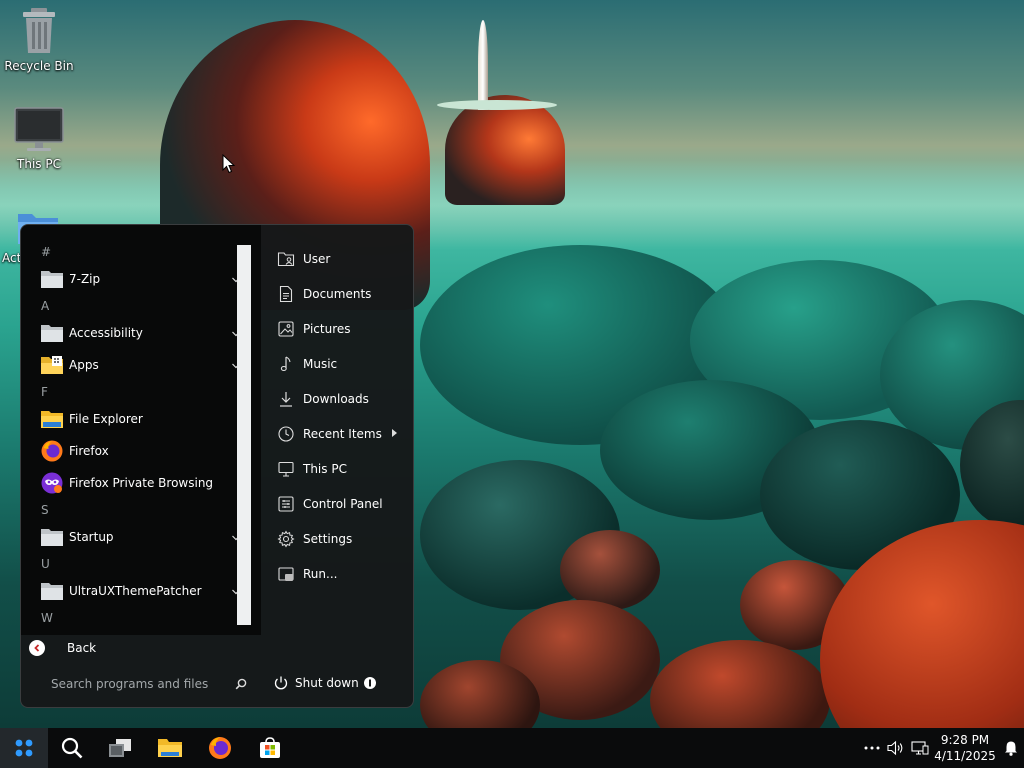 This screenshot has height=768, width=1024. I want to click on place-item-control-panel: Control Panel, so click(342, 503).